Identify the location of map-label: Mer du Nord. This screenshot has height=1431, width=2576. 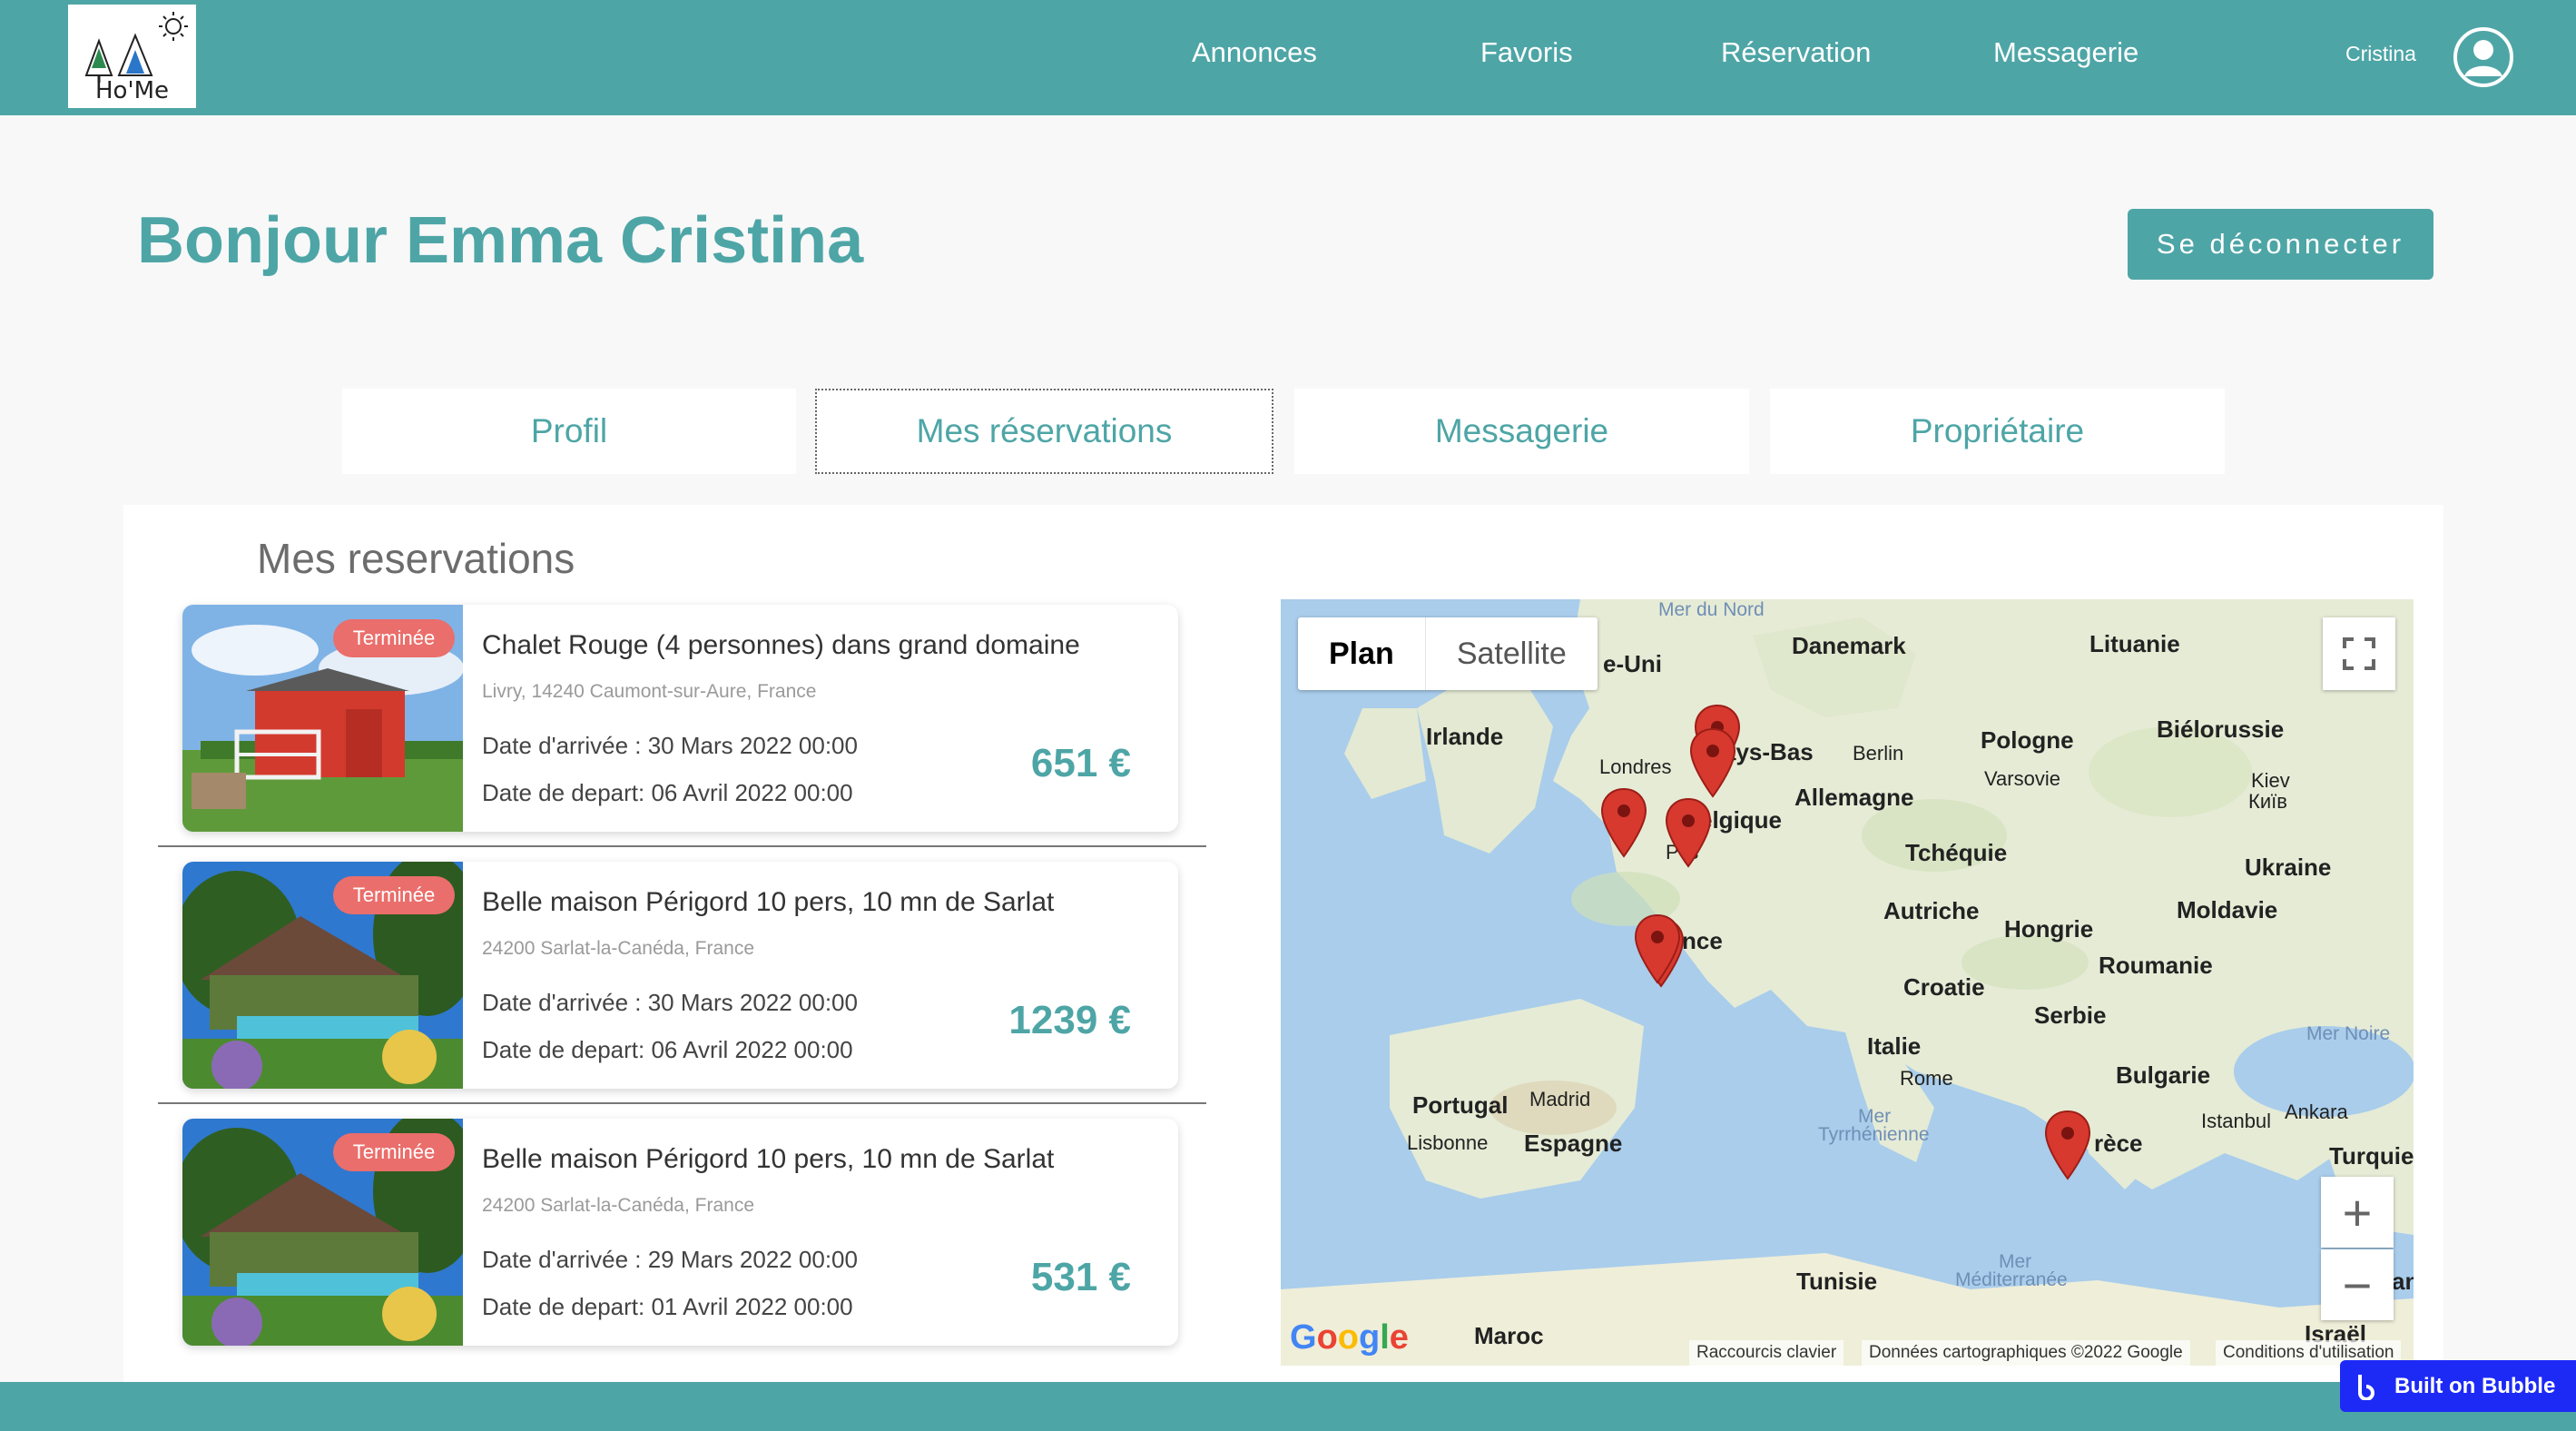
(1711, 609).